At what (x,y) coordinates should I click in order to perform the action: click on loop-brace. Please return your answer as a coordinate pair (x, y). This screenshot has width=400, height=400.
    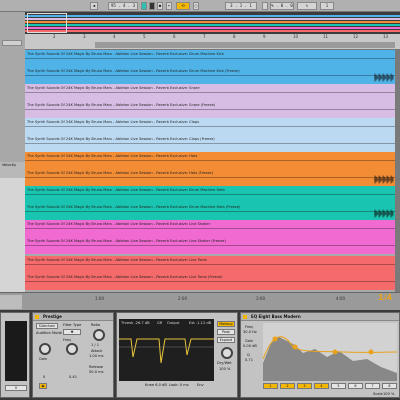
    Looking at the image, I should click on (245, 45).